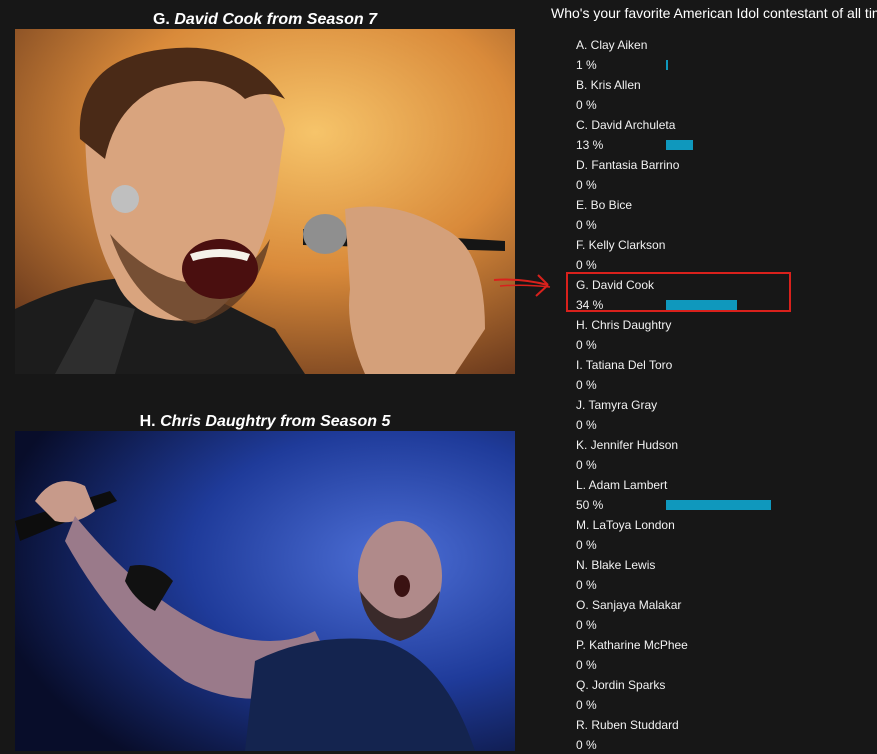 This screenshot has width=877, height=754. Describe the element at coordinates (726, 534) in the screenshot. I see `poll-option: M. LaToya London 0 %` at that location.